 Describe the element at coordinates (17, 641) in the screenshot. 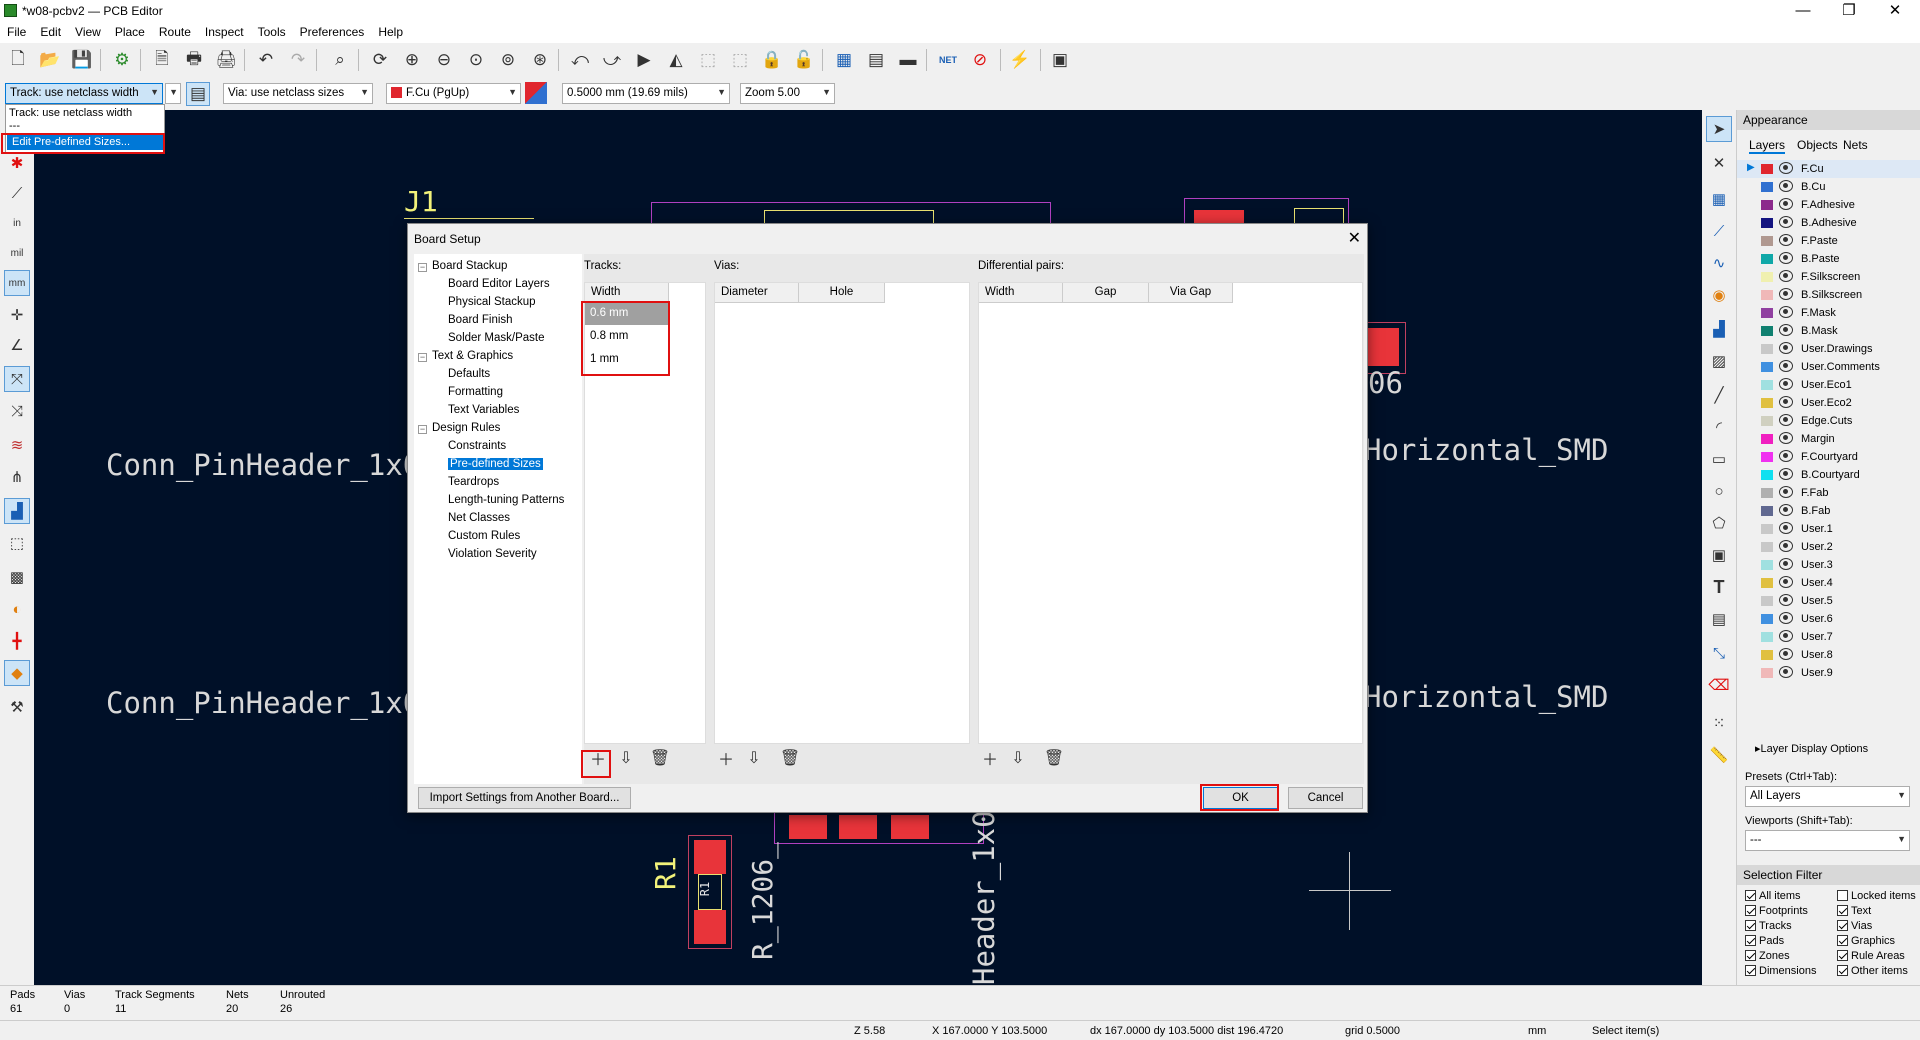

I see `net-inspector-icon: ╋` at that location.